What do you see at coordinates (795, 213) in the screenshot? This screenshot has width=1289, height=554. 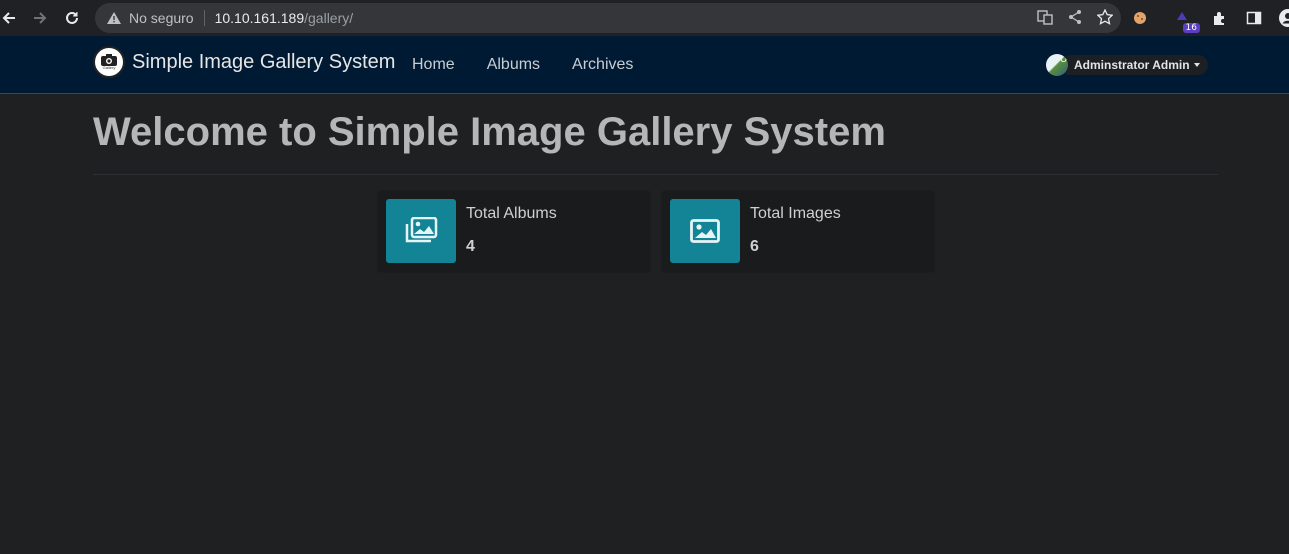 I see `card-label: Total Images` at bounding box center [795, 213].